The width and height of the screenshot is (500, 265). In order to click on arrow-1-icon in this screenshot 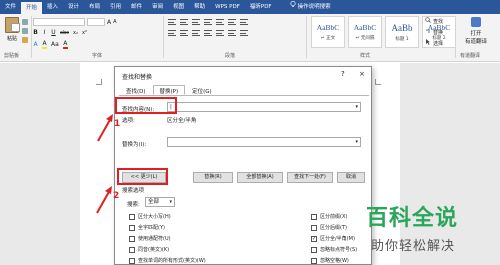, I will do `click(104, 129)`.